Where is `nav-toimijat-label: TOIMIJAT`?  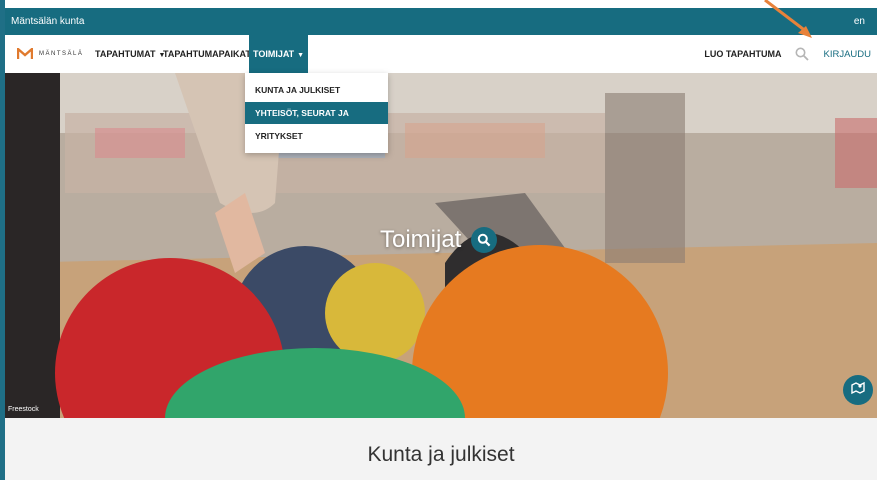
nav-toimijat-label: TOIMIJAT is located at coordinates (274, 54).